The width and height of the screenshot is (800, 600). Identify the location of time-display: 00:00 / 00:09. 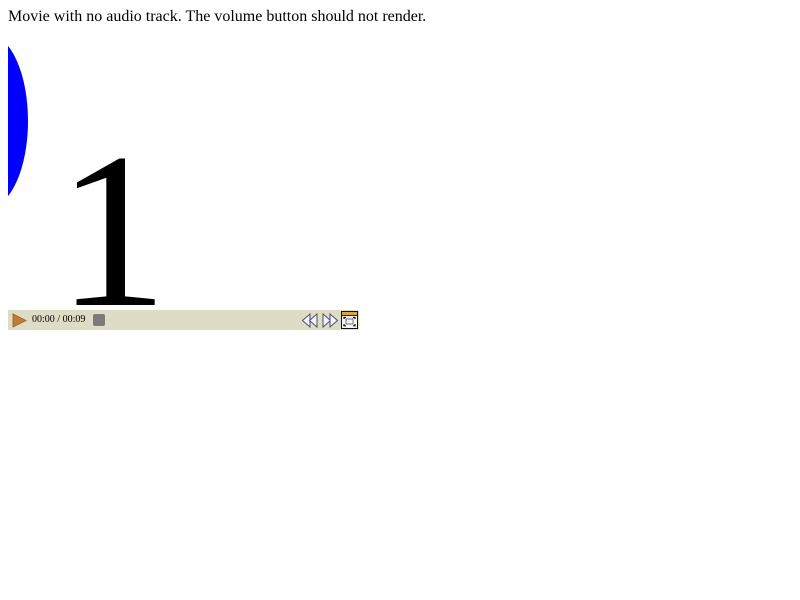
(58, 320).